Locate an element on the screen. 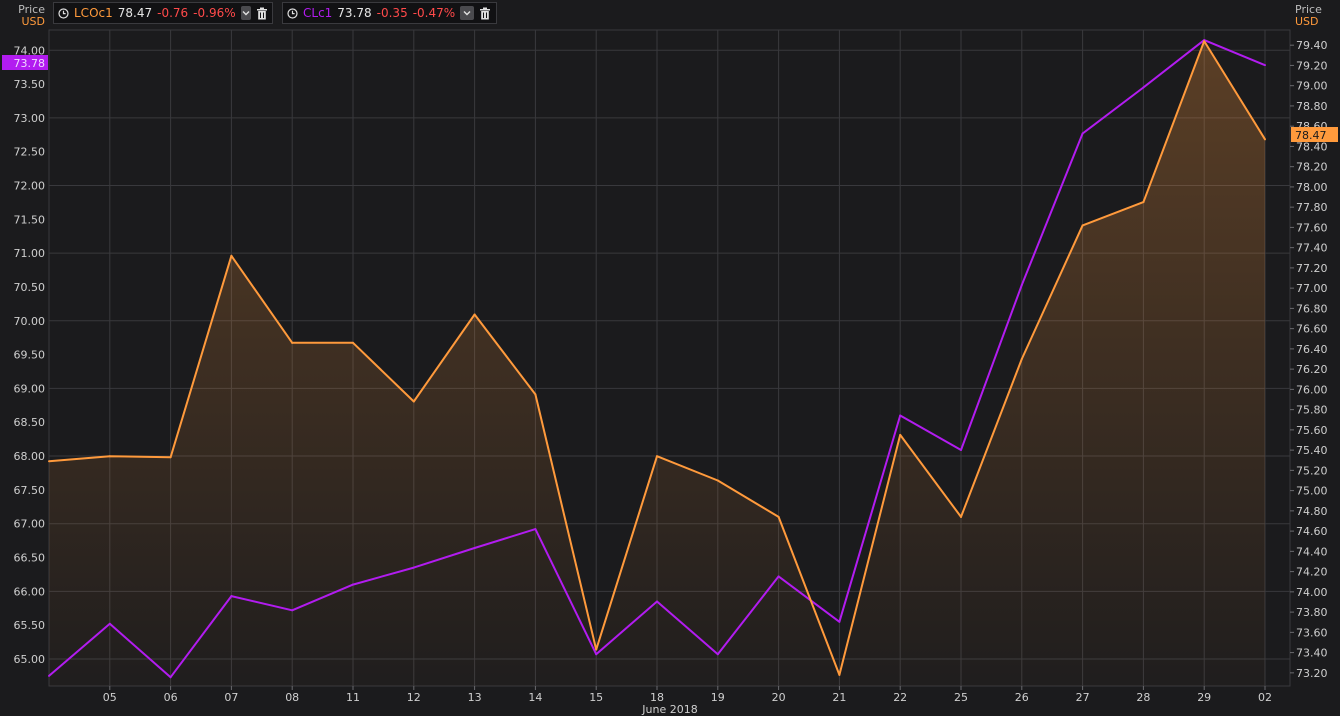 The height and width of the screenshot is (716, 1340). x-tick-label: 27 is located at coordinates (1083, 697).